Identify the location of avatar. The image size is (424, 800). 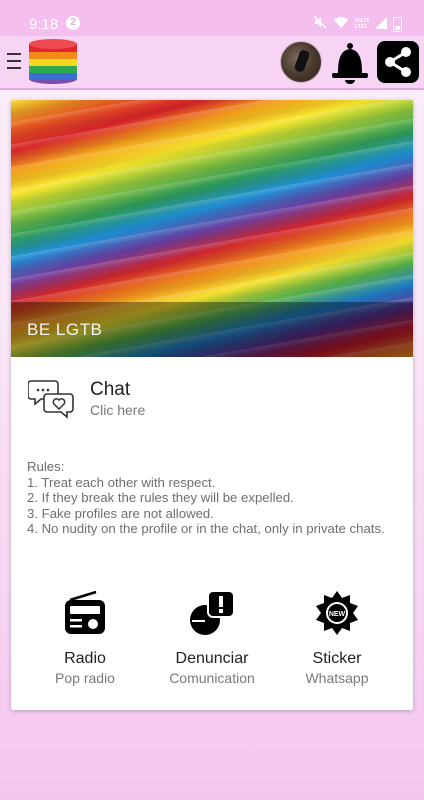
(301, 62).